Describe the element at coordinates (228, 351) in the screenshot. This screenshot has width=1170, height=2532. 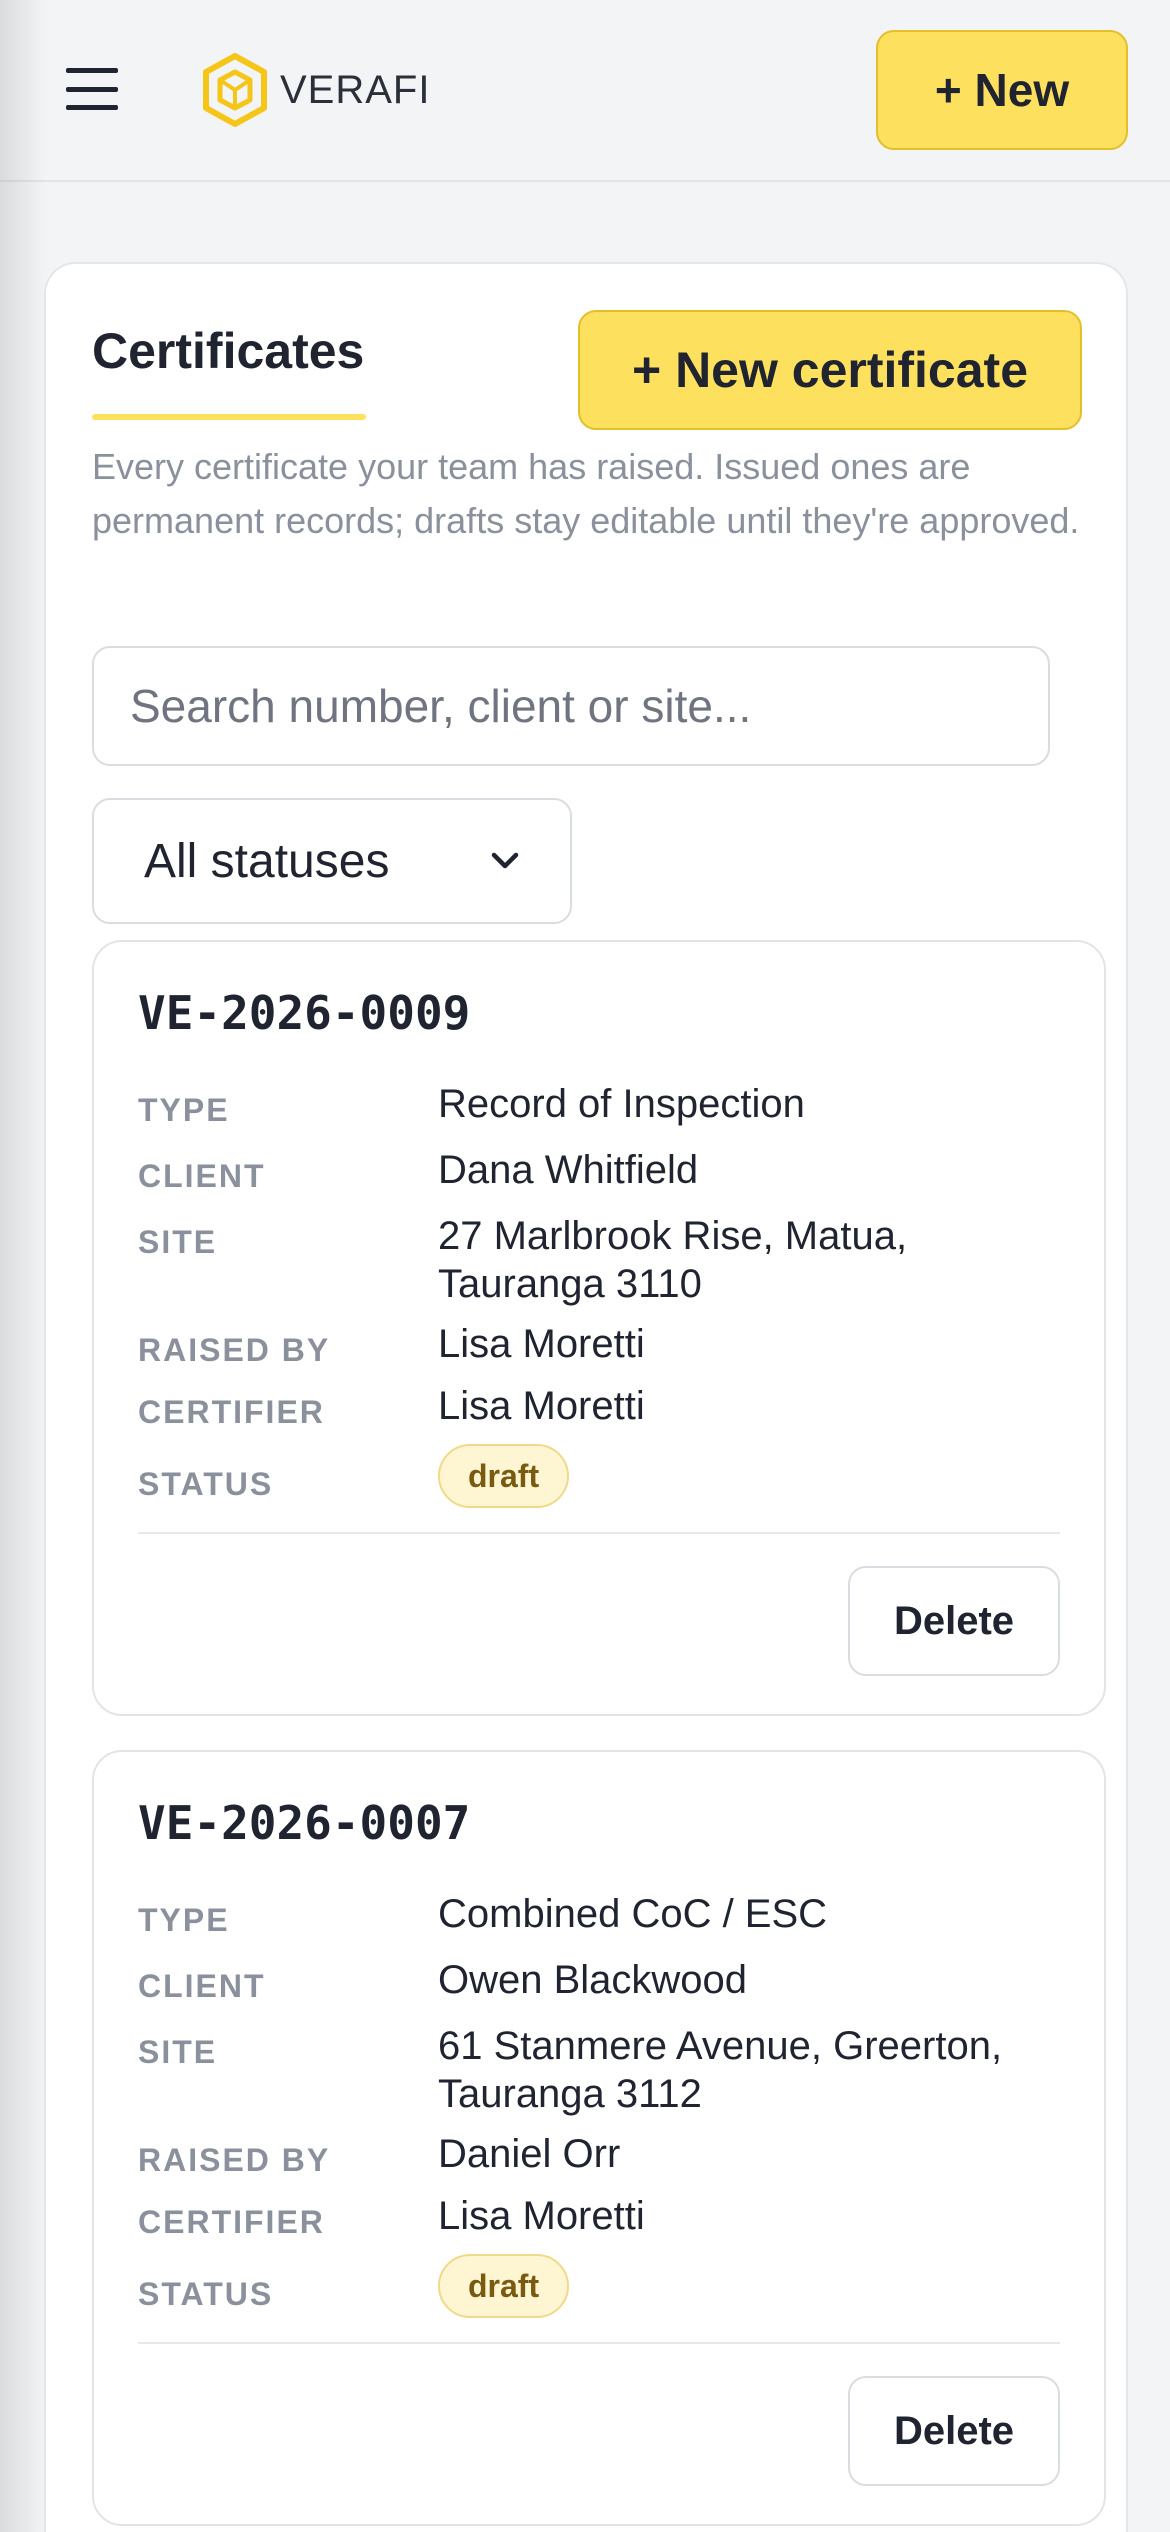
I see `tab-certificates: Certificates` at that location.